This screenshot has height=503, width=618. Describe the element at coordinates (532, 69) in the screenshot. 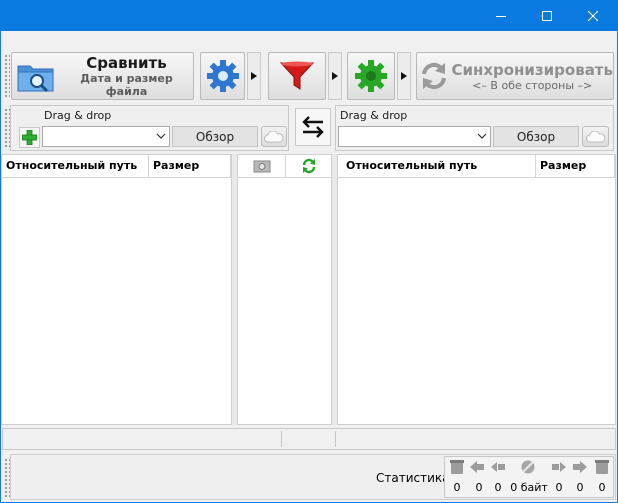

I see `synchronize-label: Синхронизировать` at that location.